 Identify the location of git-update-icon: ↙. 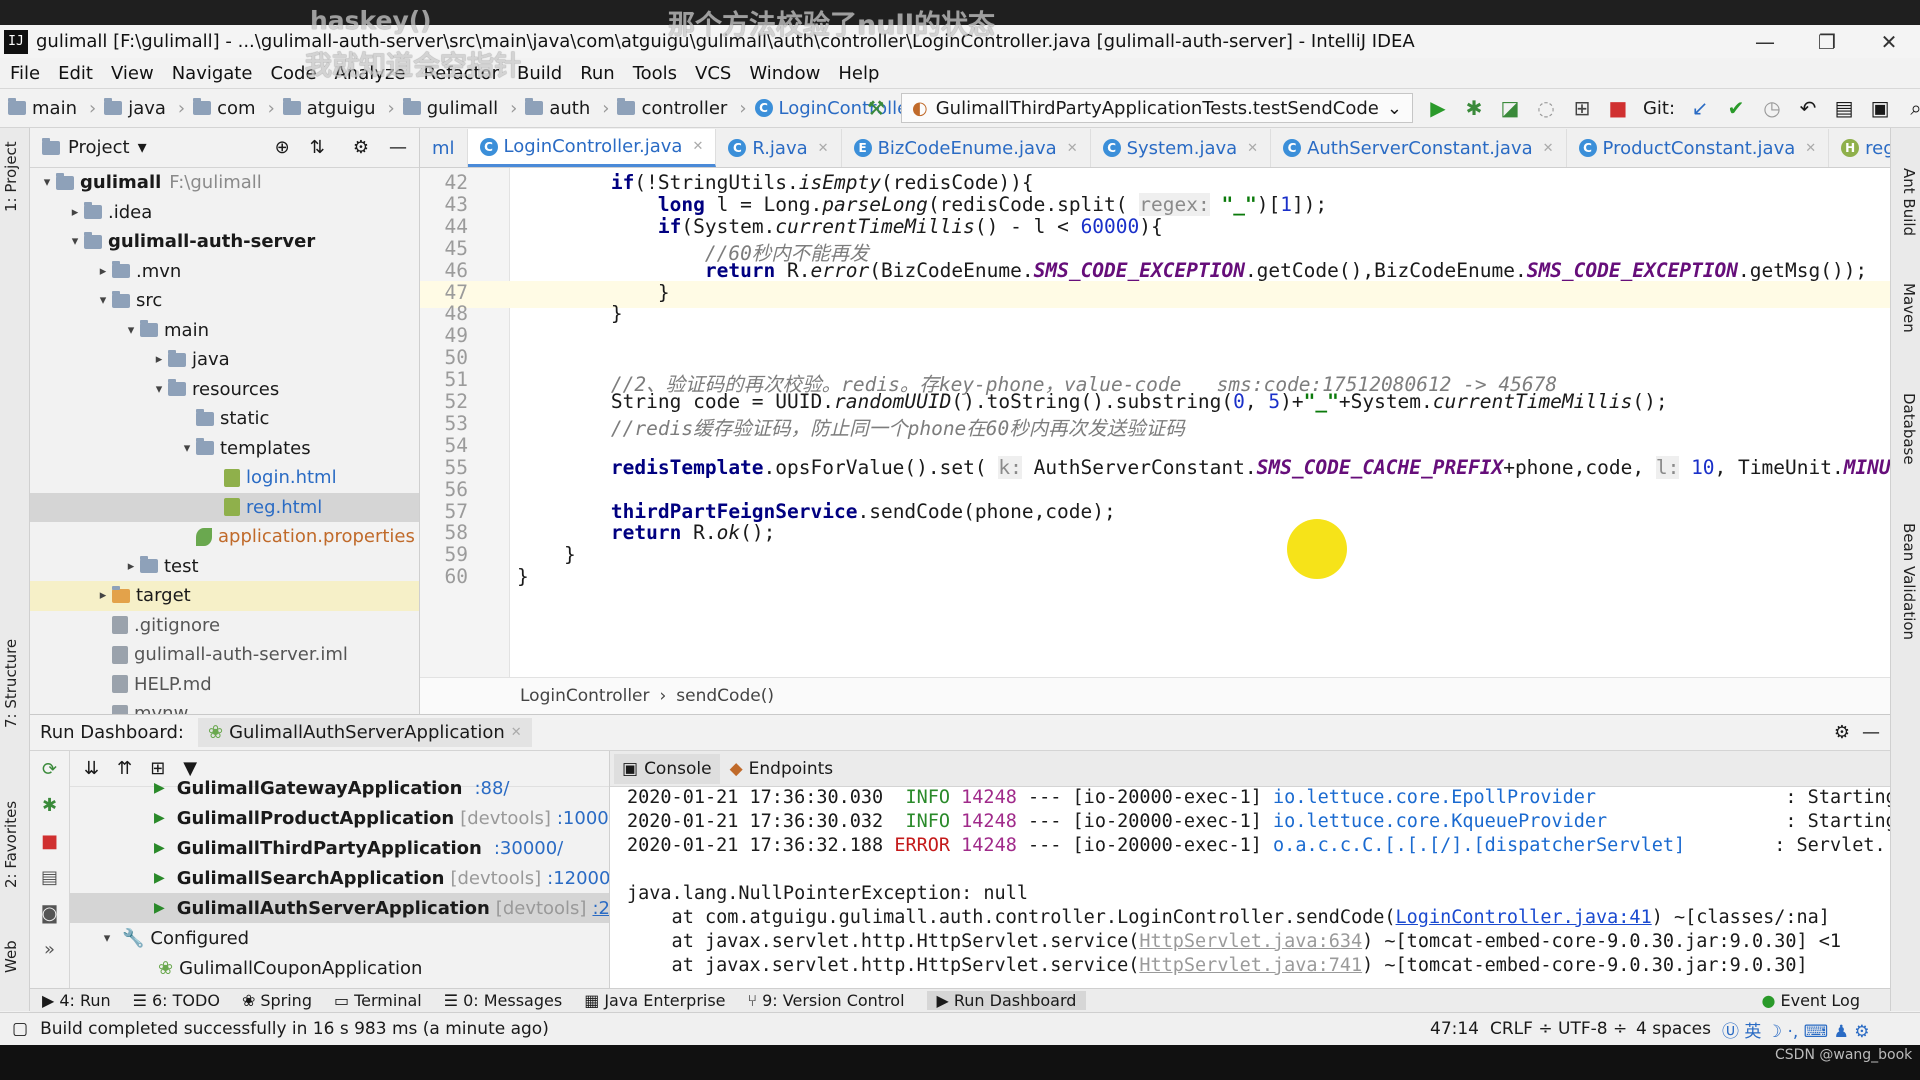
(1700, 108).